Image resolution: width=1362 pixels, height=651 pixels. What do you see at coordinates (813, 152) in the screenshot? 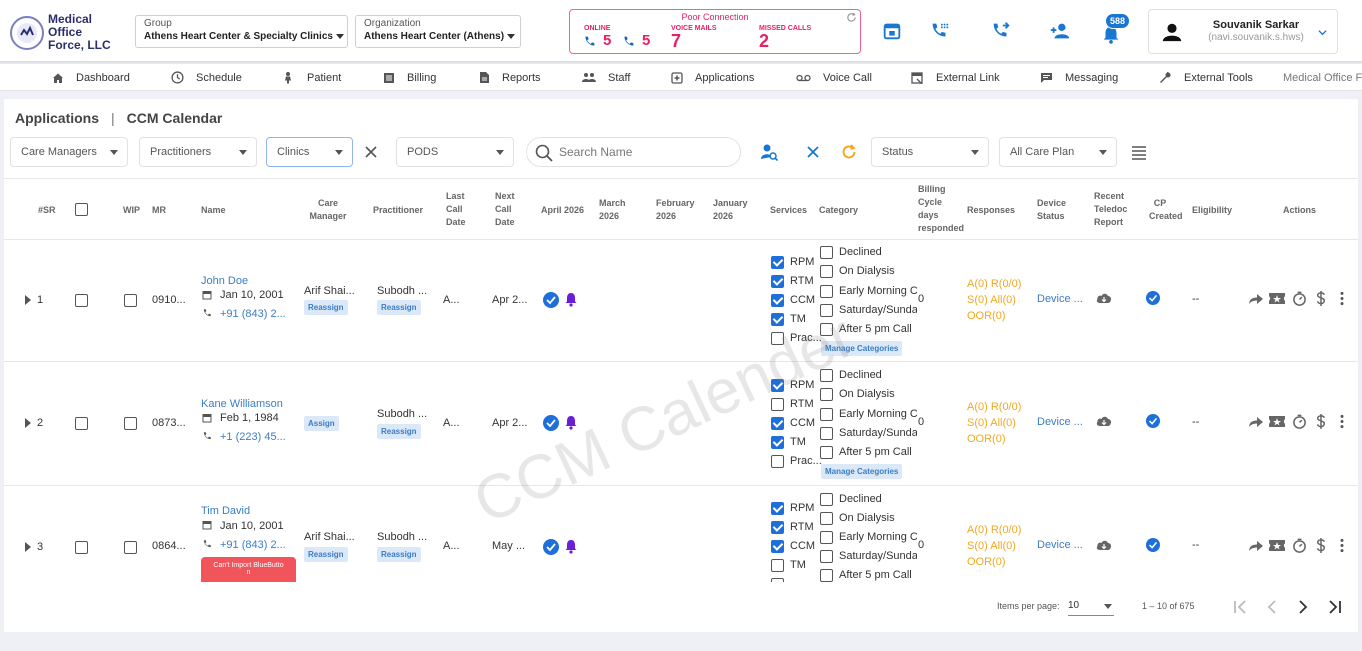
I see `clear-filters-icon` at bounding box center [813, 152].